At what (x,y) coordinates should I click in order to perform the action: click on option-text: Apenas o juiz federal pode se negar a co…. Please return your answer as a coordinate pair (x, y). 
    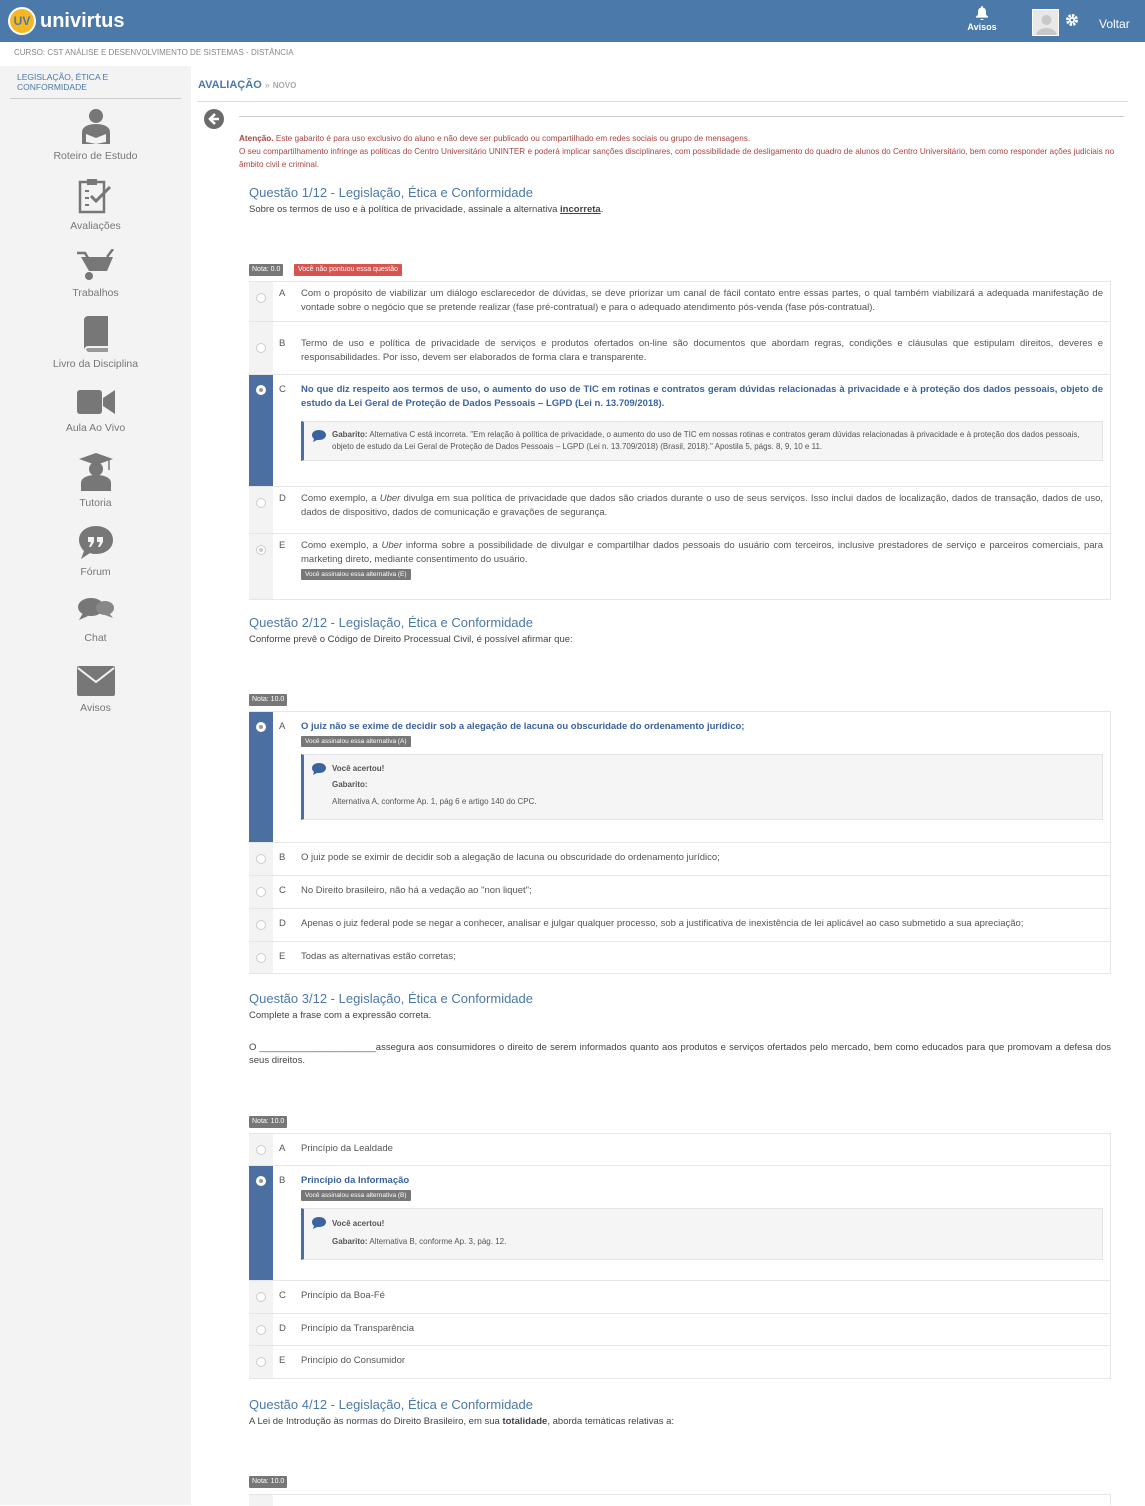
    Looking at the image, I should click on (662, 923).